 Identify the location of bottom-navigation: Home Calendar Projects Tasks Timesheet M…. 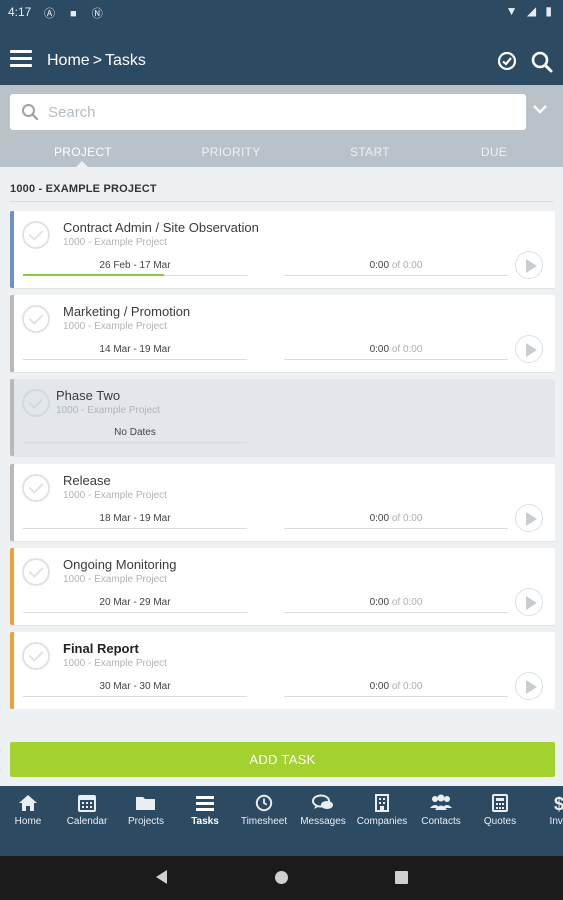
(281, 821).